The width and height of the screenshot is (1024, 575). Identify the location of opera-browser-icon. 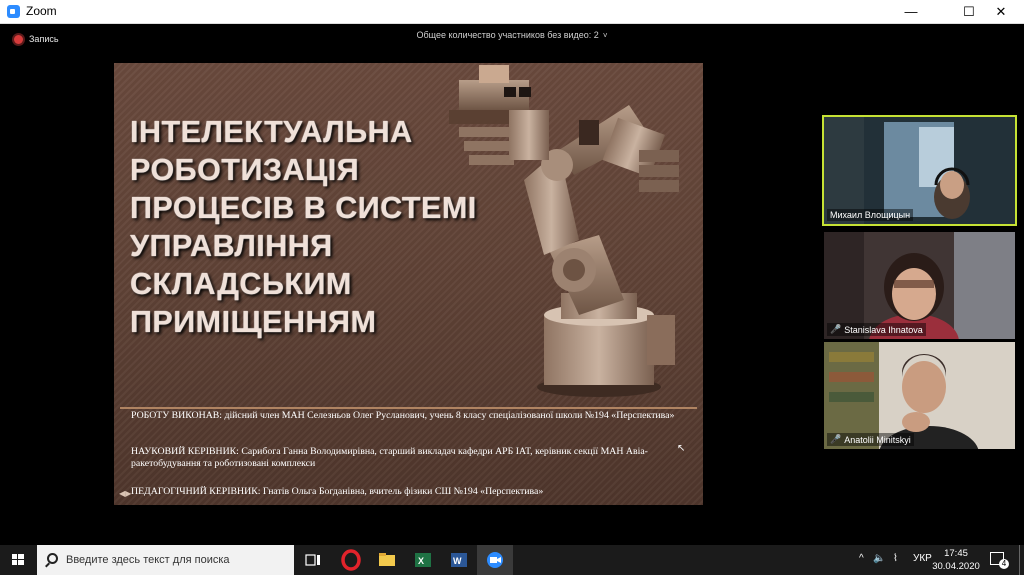
(351, 560).